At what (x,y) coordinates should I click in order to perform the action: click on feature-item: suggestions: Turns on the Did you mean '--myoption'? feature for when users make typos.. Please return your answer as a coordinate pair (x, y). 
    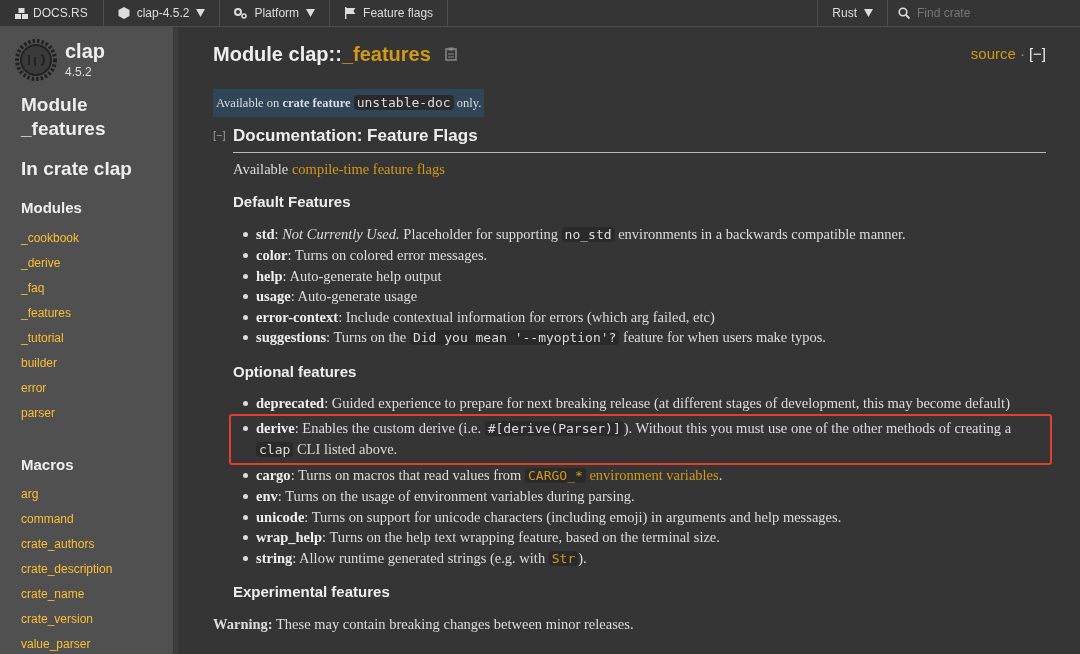
    Looking at the image, I should click on (541, 338).